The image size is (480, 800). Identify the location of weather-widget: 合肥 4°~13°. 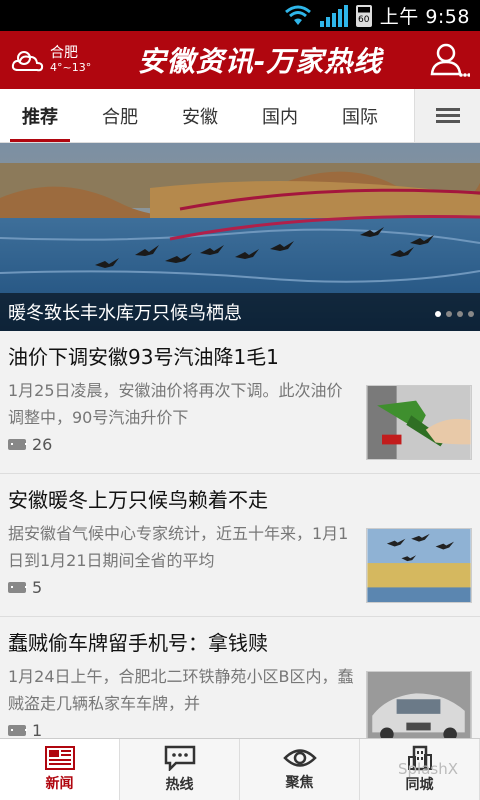
(50, 59).